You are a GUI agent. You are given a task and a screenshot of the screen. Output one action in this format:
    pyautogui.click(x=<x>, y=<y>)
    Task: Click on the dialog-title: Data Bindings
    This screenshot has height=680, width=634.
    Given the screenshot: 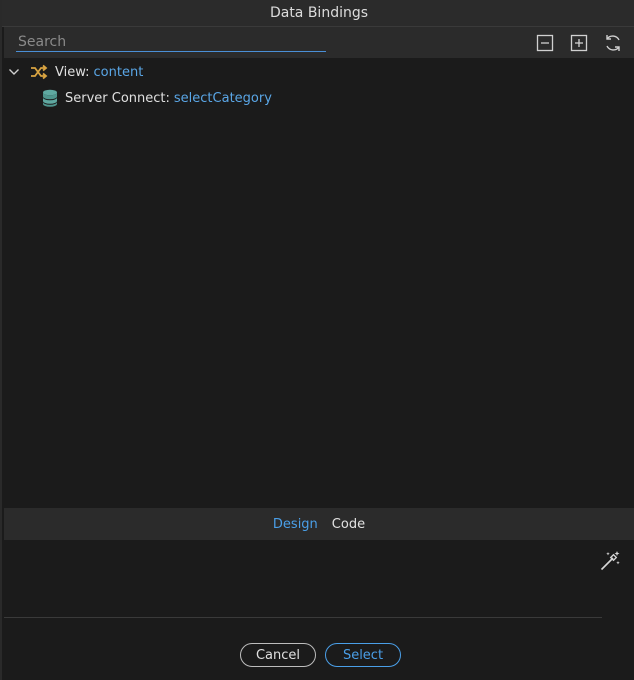 What is the action you would take?
    pyautogui.click(x=319, y=13)
    